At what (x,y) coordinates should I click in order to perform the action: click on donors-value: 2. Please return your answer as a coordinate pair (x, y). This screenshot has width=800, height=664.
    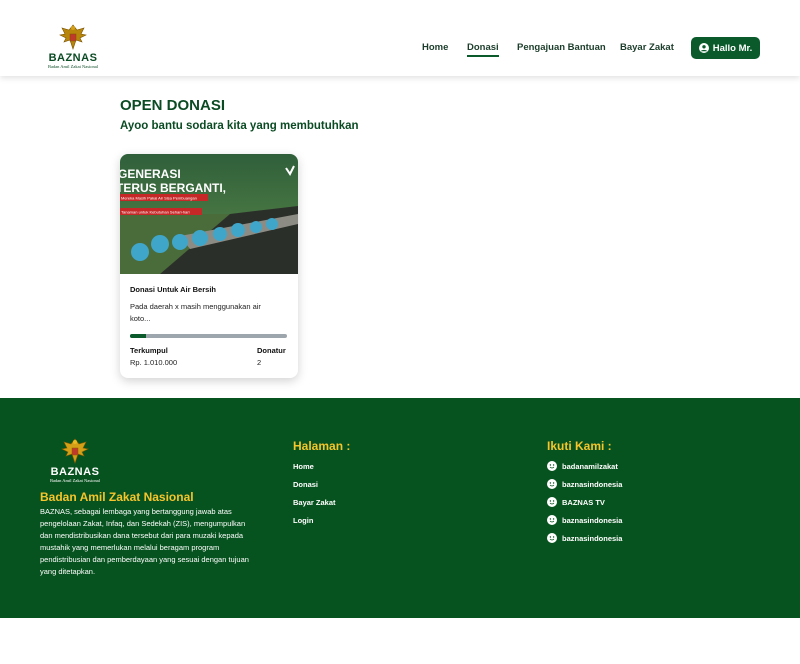
    Looking at the image, I should click on (259, 362).